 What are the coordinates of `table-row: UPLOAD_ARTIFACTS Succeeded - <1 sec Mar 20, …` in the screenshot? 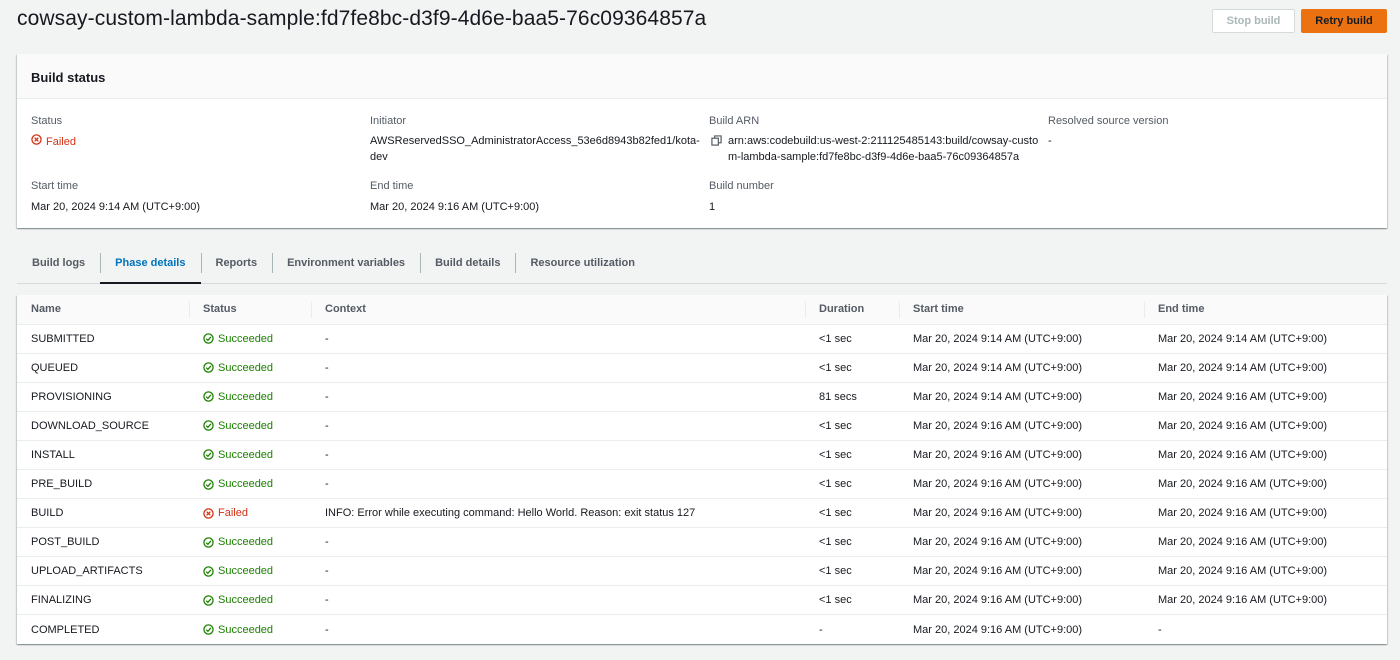 It's located at (702, 571).